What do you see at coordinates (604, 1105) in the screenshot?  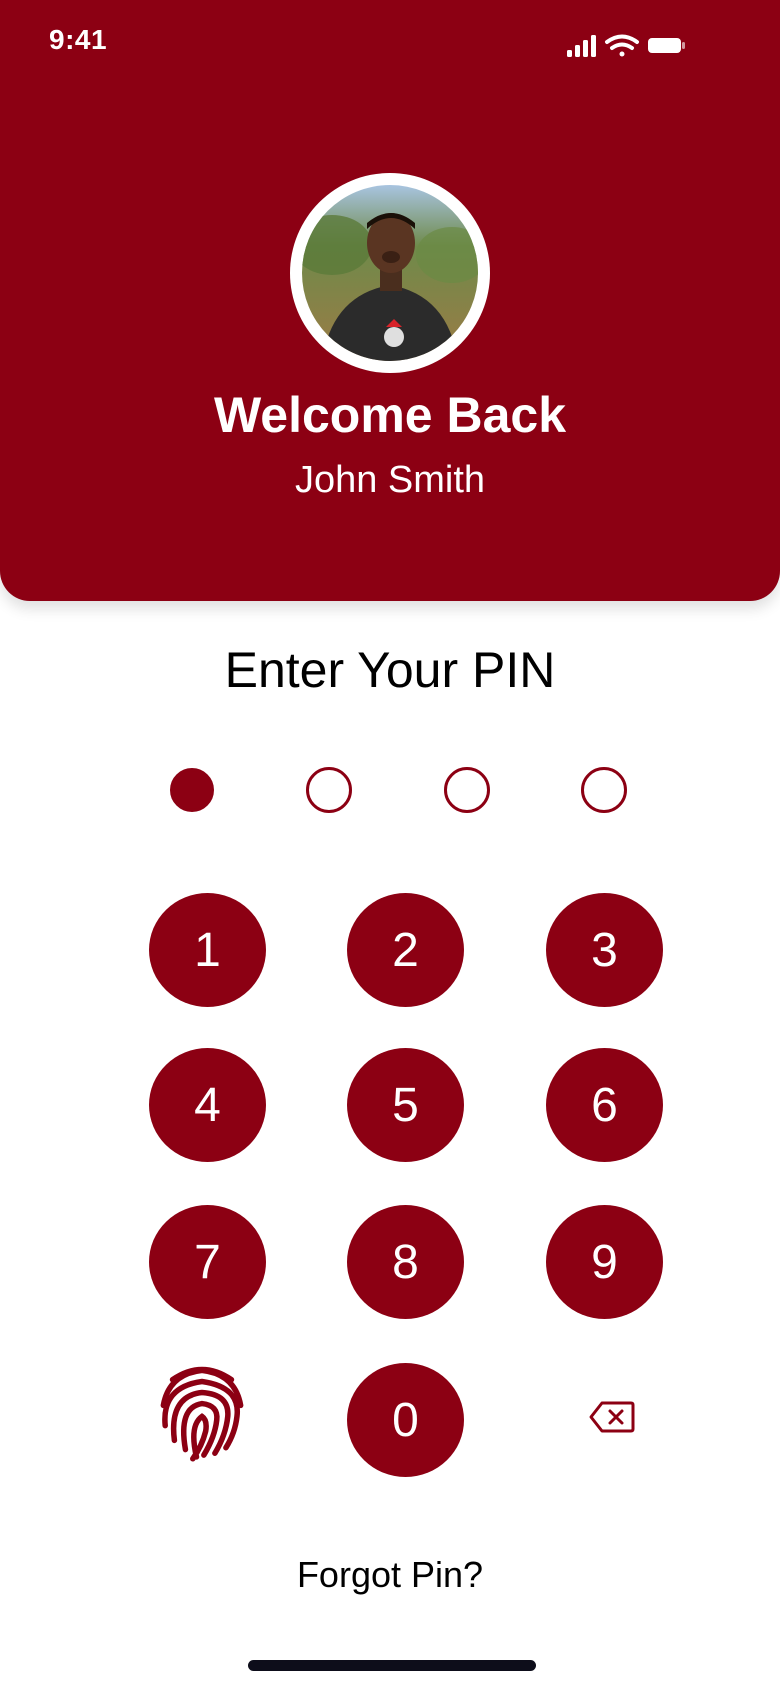 I see `key-6: 6` at bounding box center [604, 1105].